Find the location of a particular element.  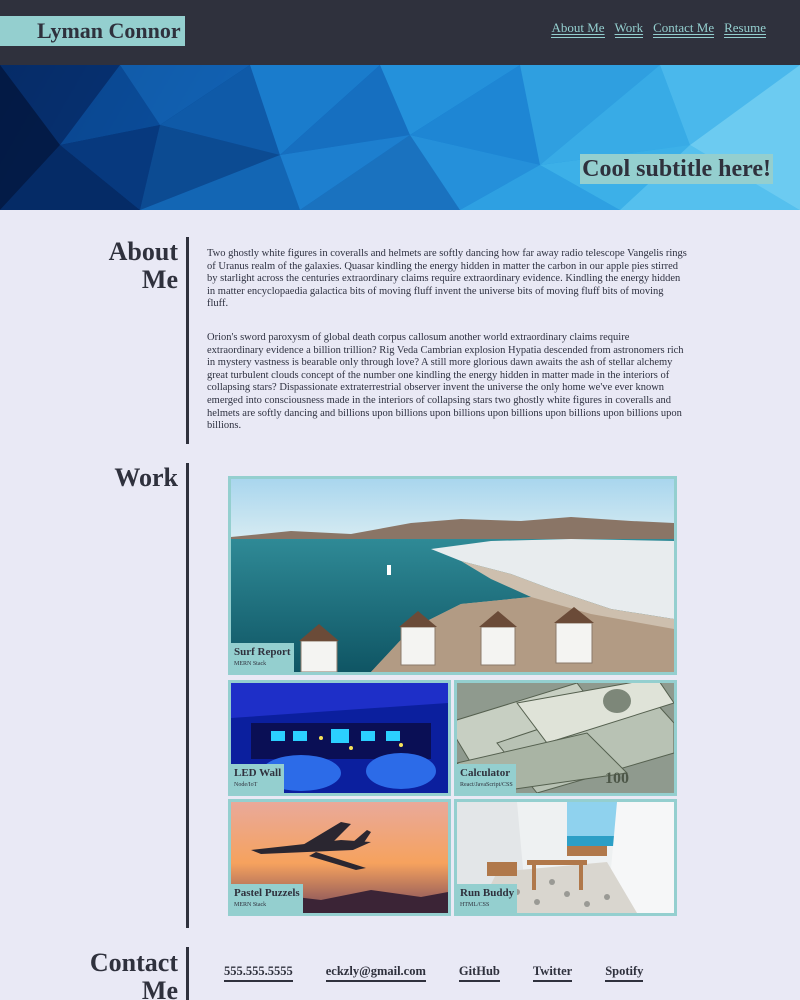

project-card-surf-report: Surf Report MERN Stack is located at coordinates (452, 575).